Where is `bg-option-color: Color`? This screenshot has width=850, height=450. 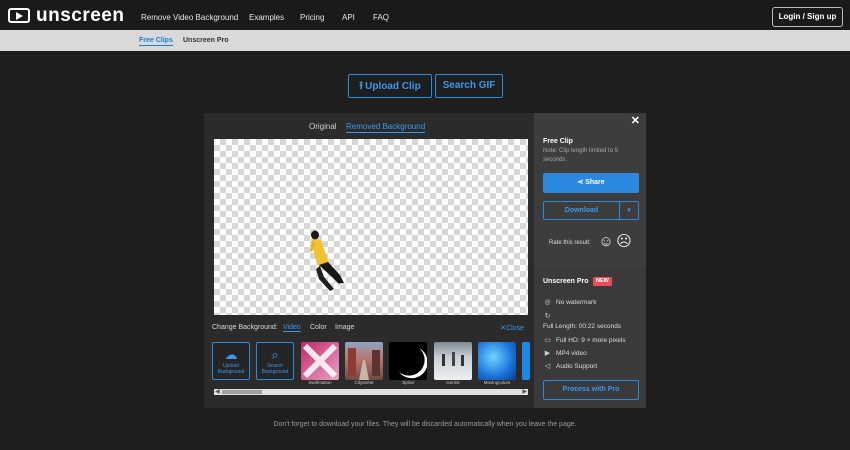 bg-option-color: Color is located at coordinates (318, 327).